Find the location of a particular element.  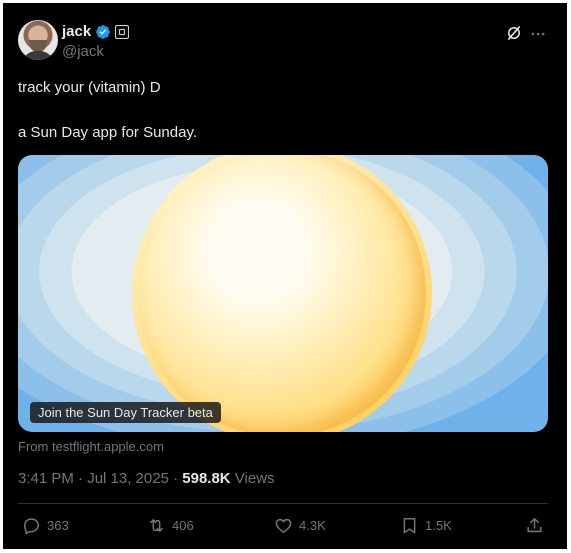

tweet-meta: 3:41 PM · Jul 13, 2025 · 598.8K Views is located at coordinates (146, 478).